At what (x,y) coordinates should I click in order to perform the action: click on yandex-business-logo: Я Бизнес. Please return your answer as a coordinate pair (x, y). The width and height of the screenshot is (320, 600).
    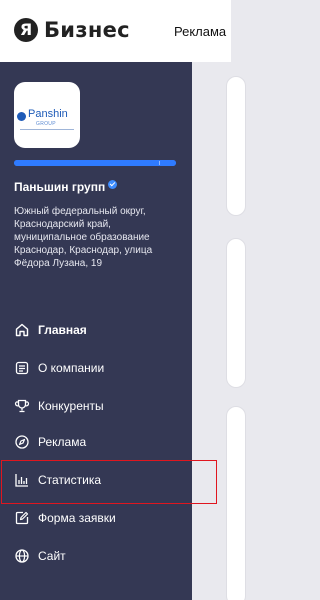
    Looking at the image, I should click on (72, 30).